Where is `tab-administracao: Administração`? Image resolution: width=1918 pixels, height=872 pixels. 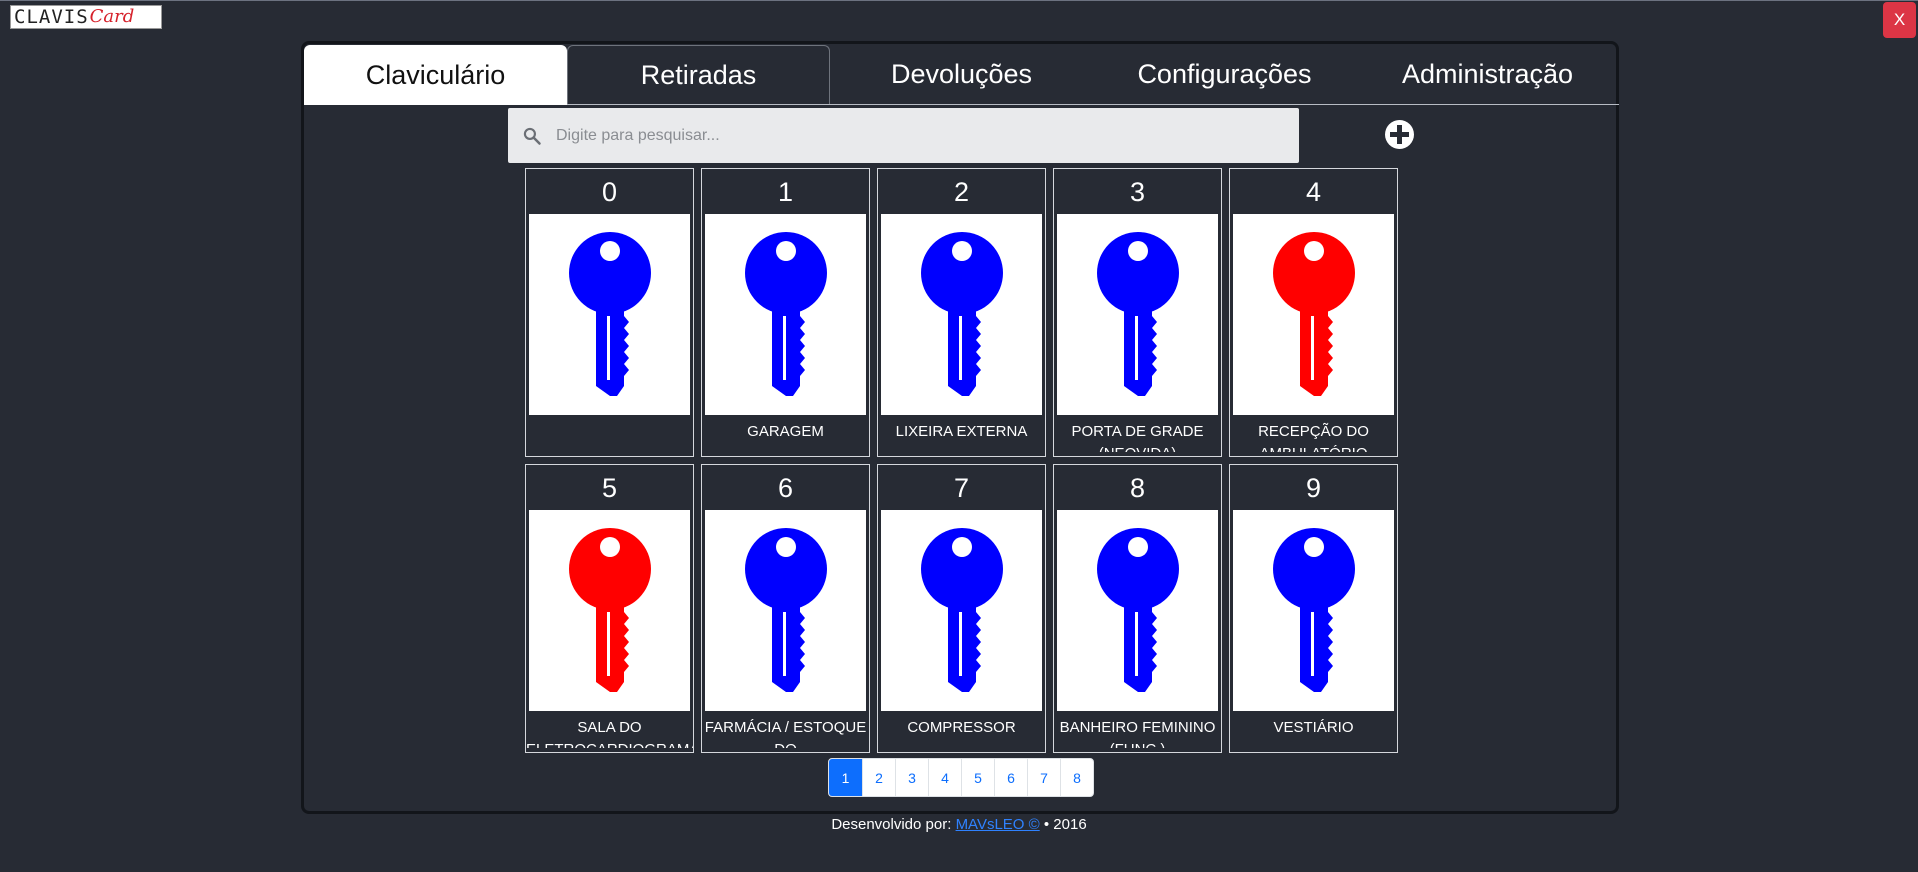 tab-administracao: Administração is located at coordinates (1487, 74).